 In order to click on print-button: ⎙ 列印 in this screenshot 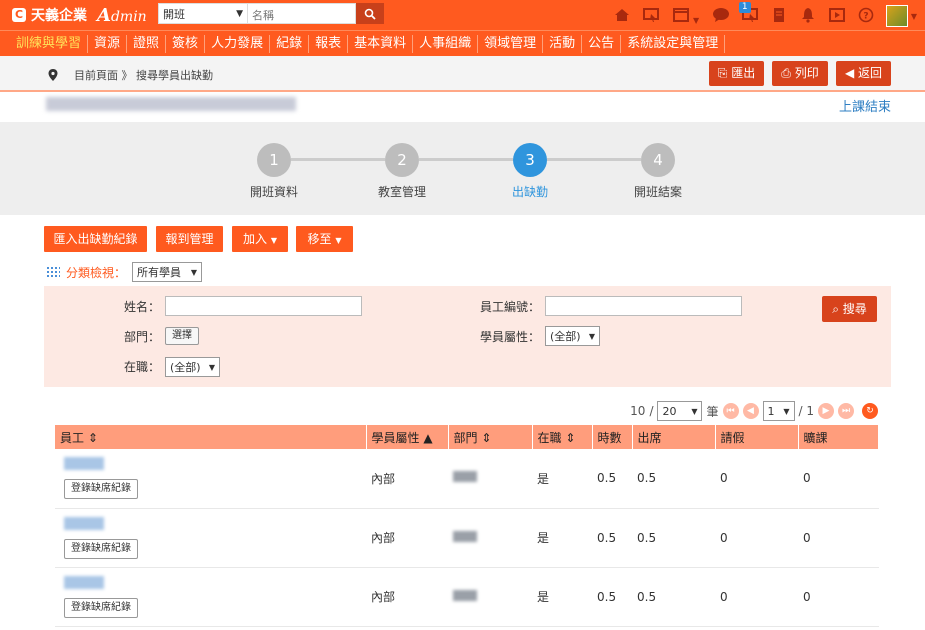, I will do `click(800, 73)`.